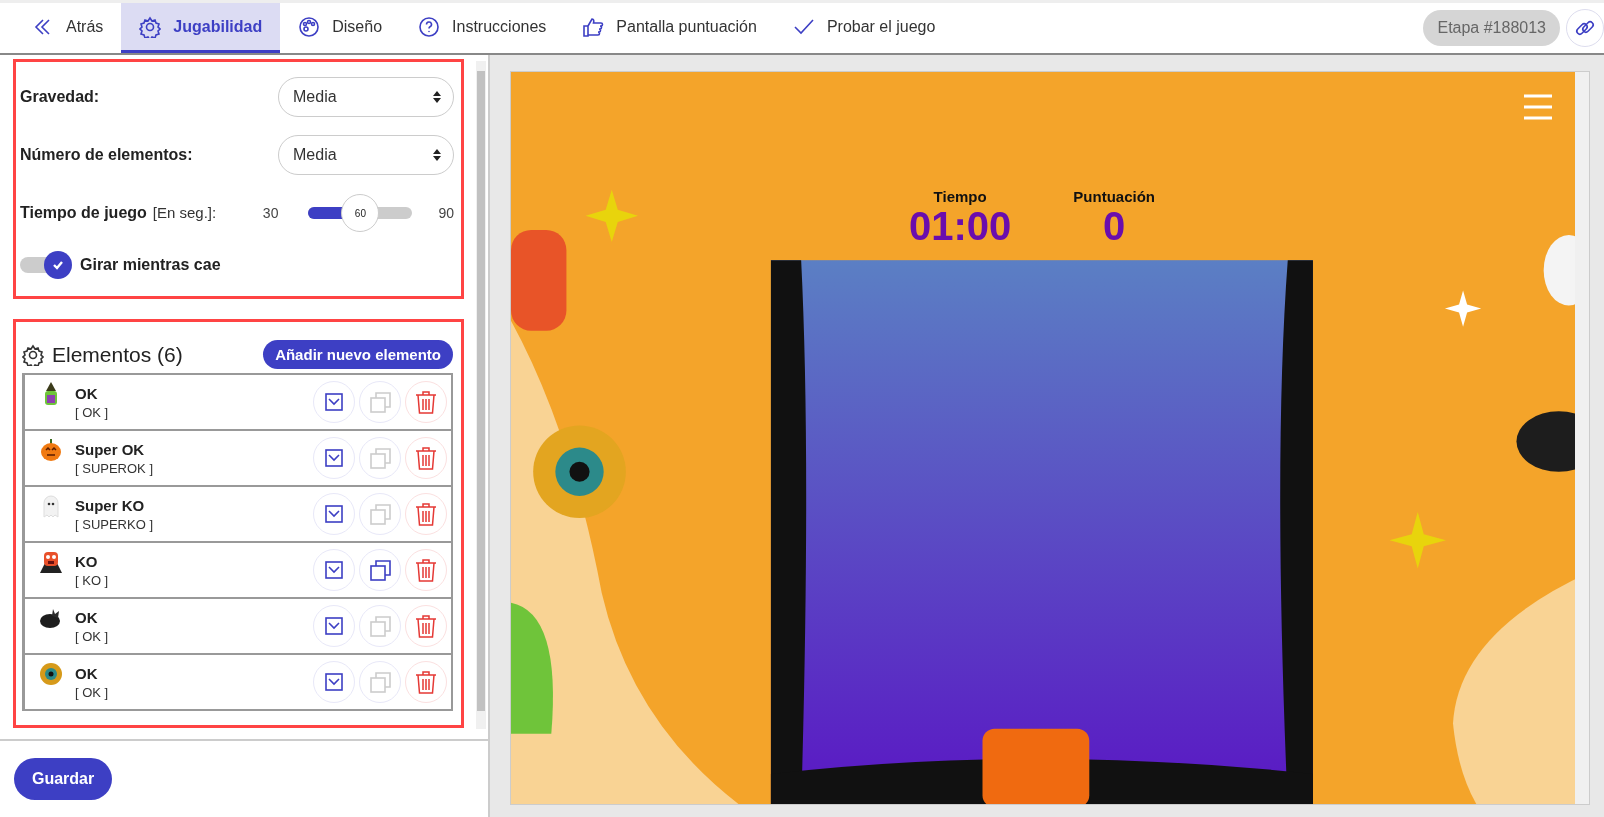 The height and width of the screenshot is (817, 1604). I want to click on help-icon, so click(429, 26).